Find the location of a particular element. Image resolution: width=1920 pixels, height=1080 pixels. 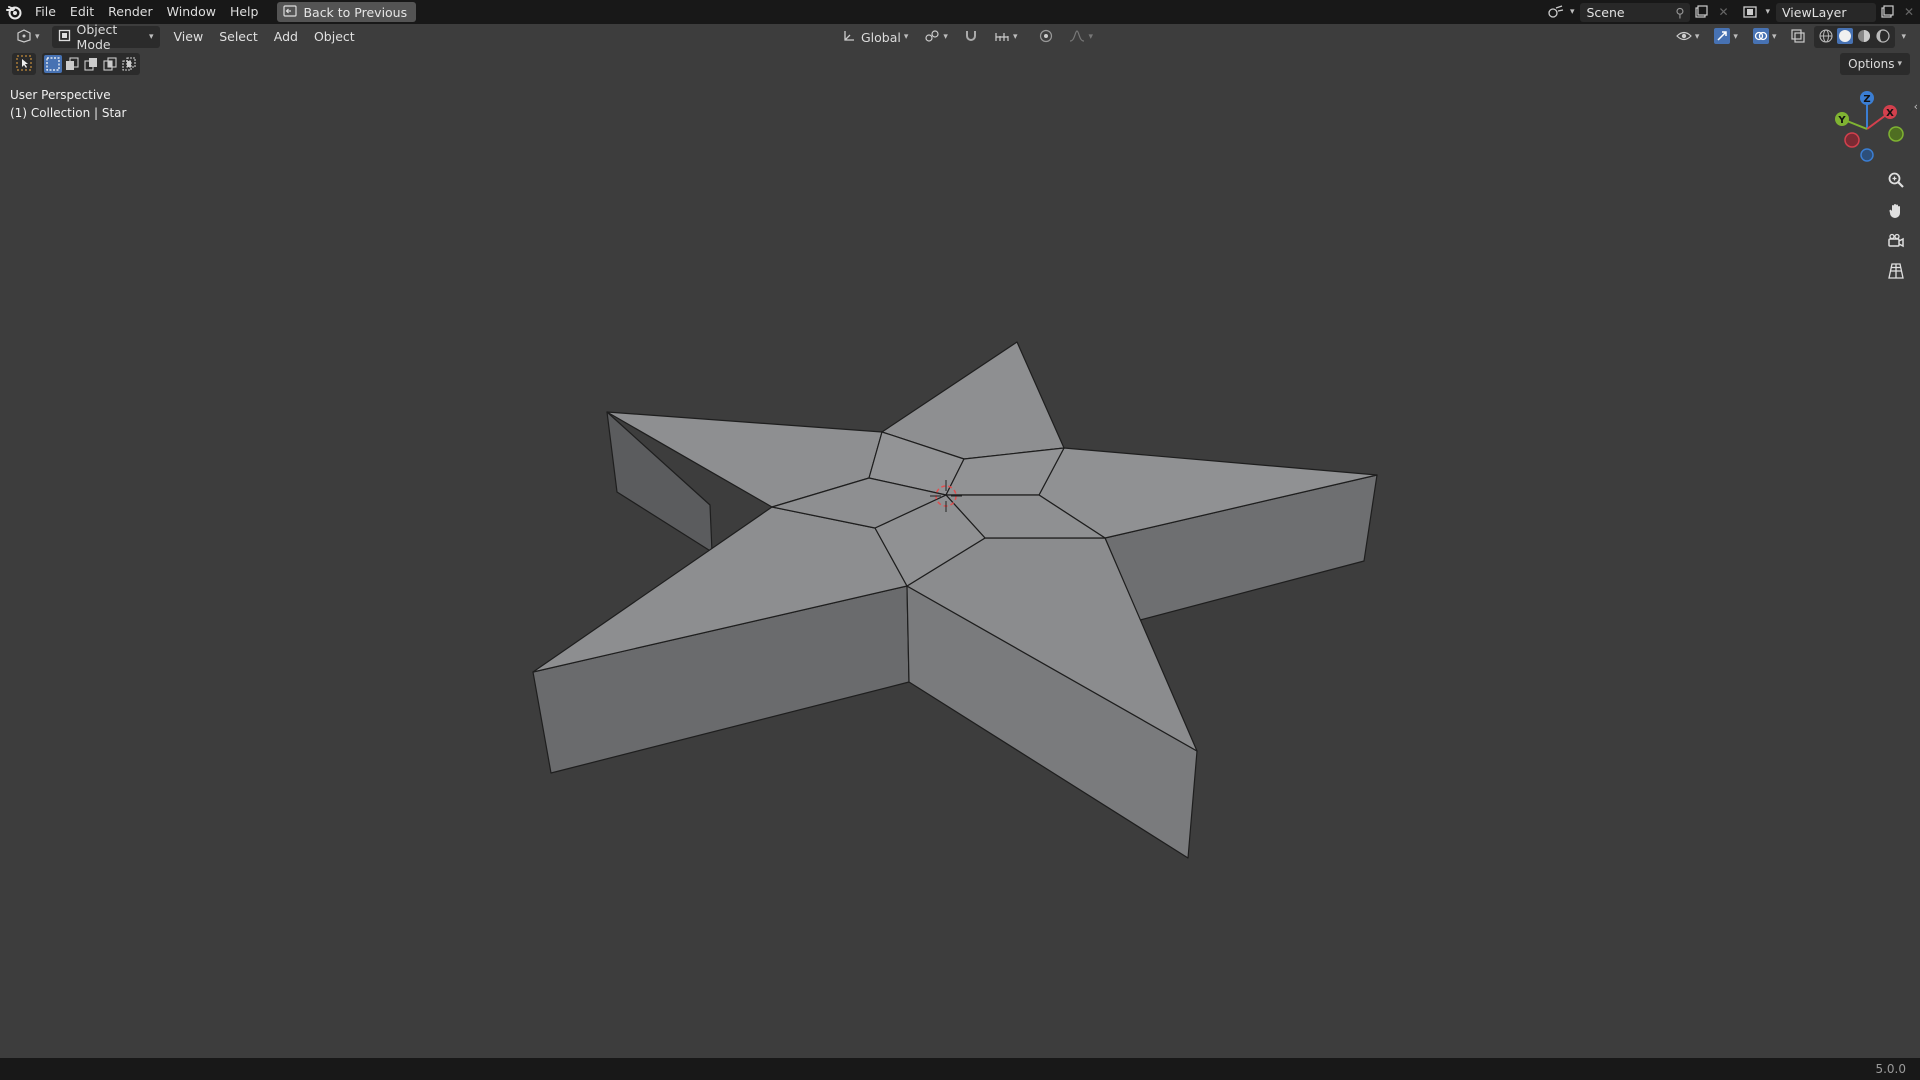

gizmo-neg-x is located at coordinates (1852, 140).